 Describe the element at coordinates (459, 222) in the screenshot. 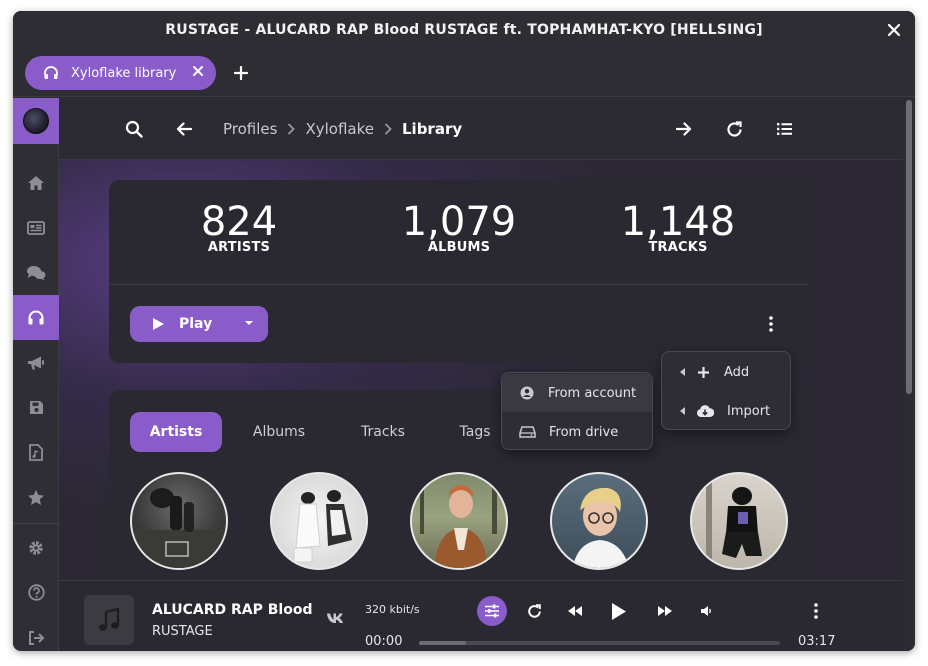

I see `stat-value: 1,079` at that location.